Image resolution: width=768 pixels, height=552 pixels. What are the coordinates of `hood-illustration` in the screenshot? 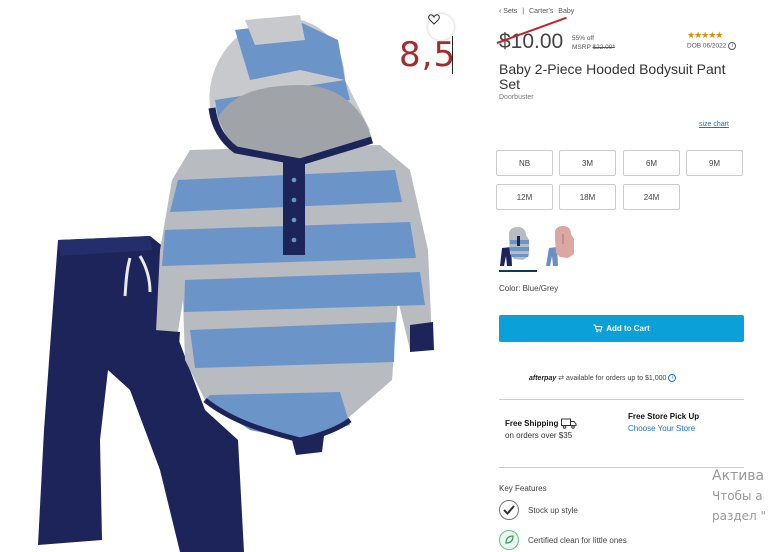 It's located at (291, 90).